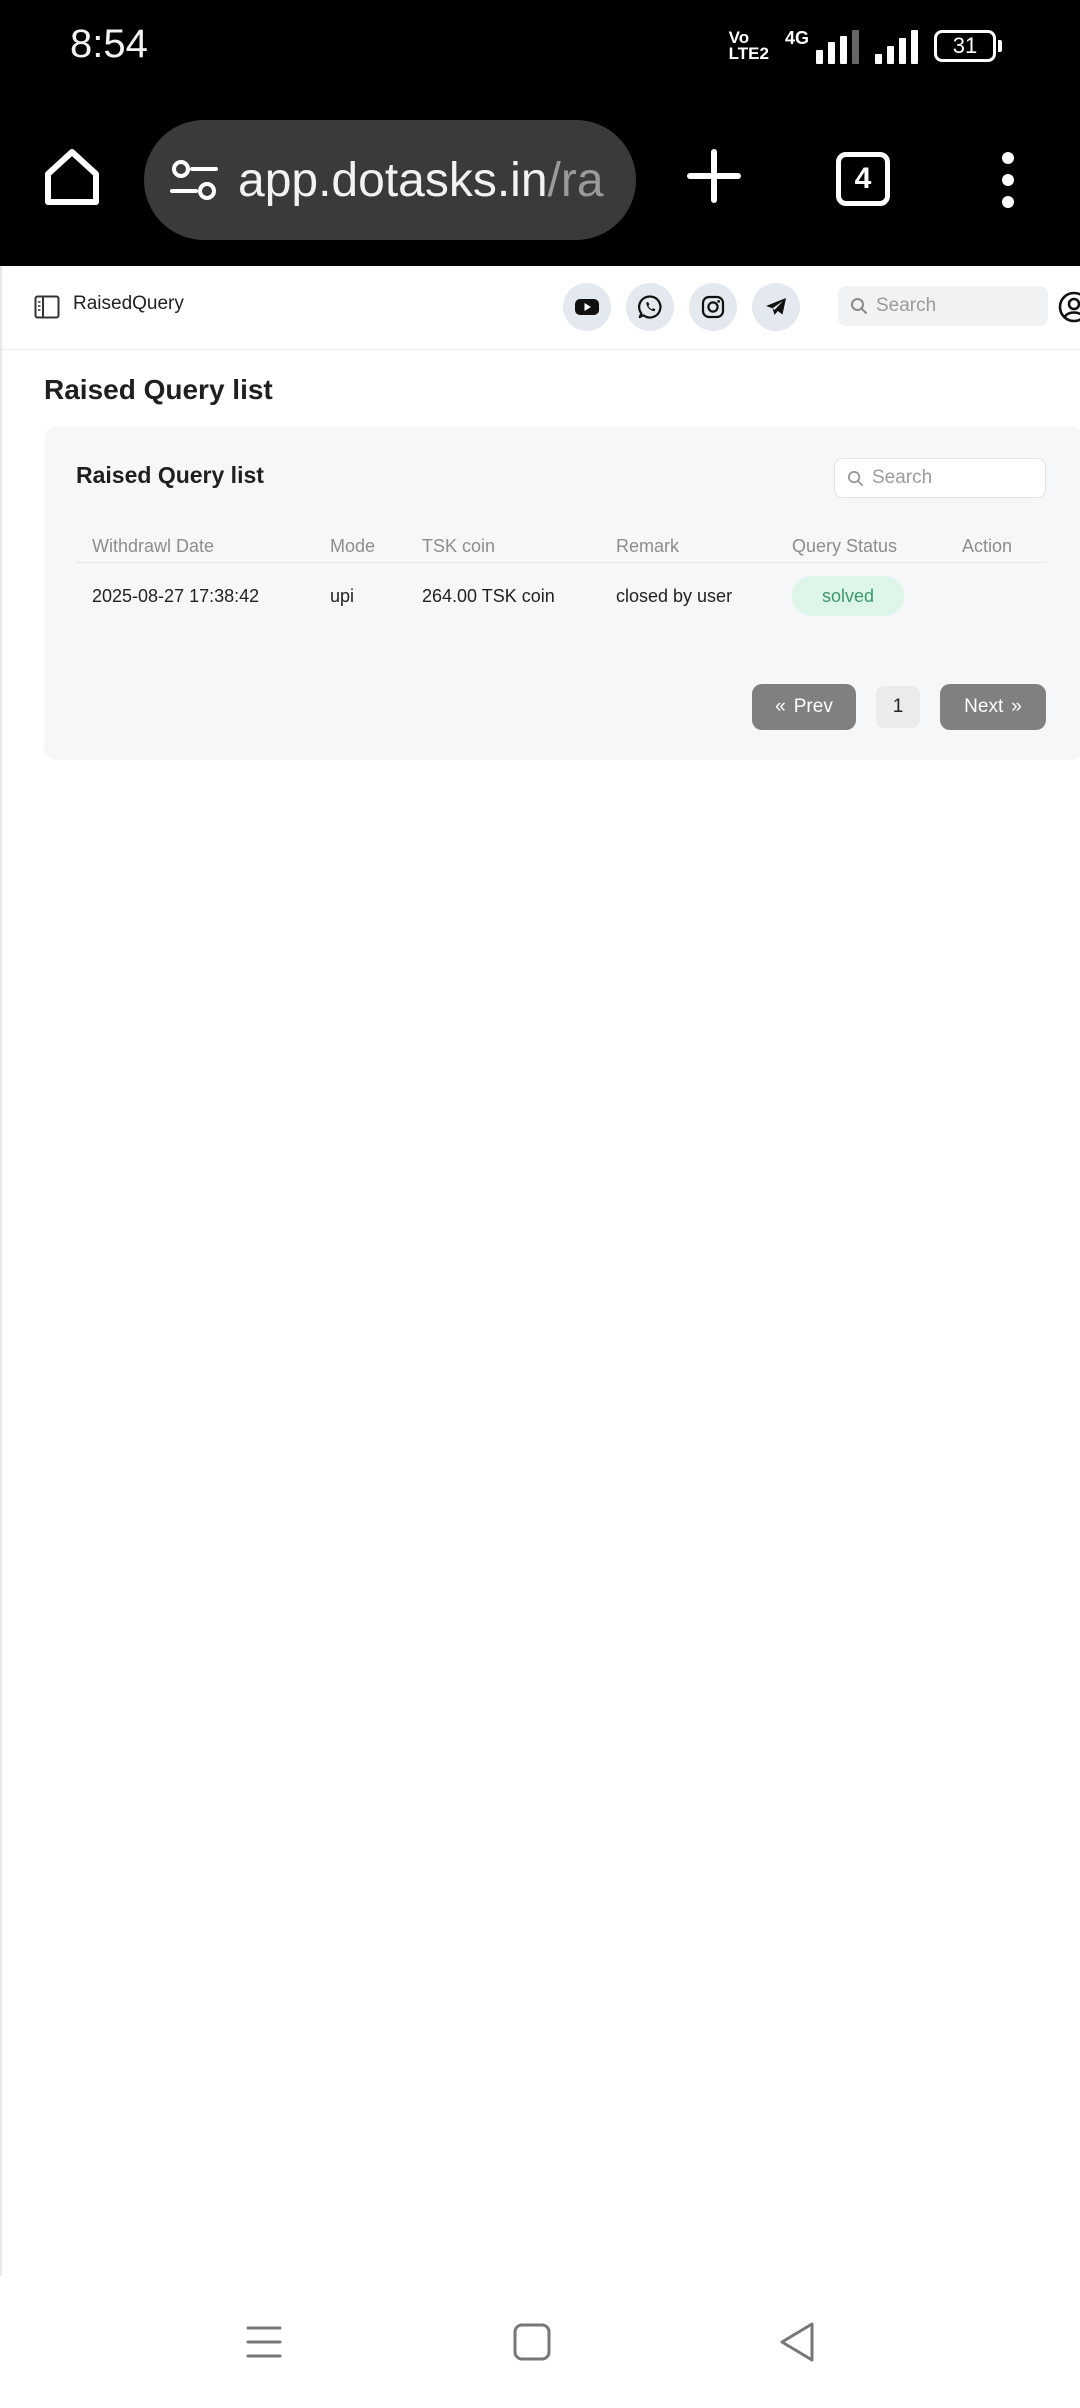 Image resolution: width=1080 pixels, height=2408 pixels. I want to click on cell-mode: upi, so click(342, 595).